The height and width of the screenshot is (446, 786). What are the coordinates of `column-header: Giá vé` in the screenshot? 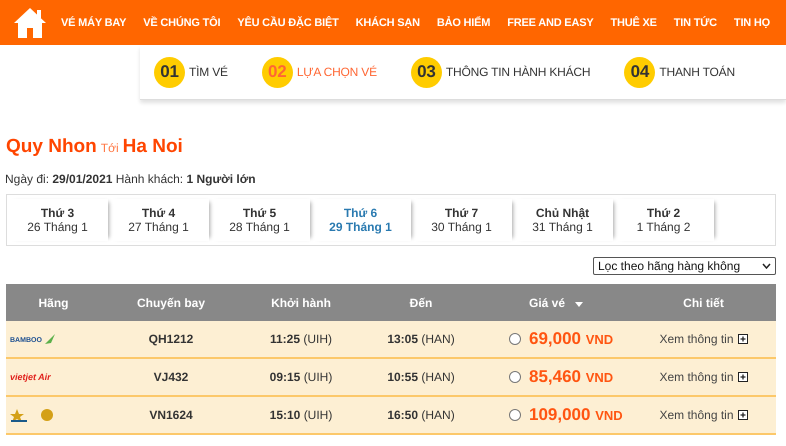 It's located at (556, 303).